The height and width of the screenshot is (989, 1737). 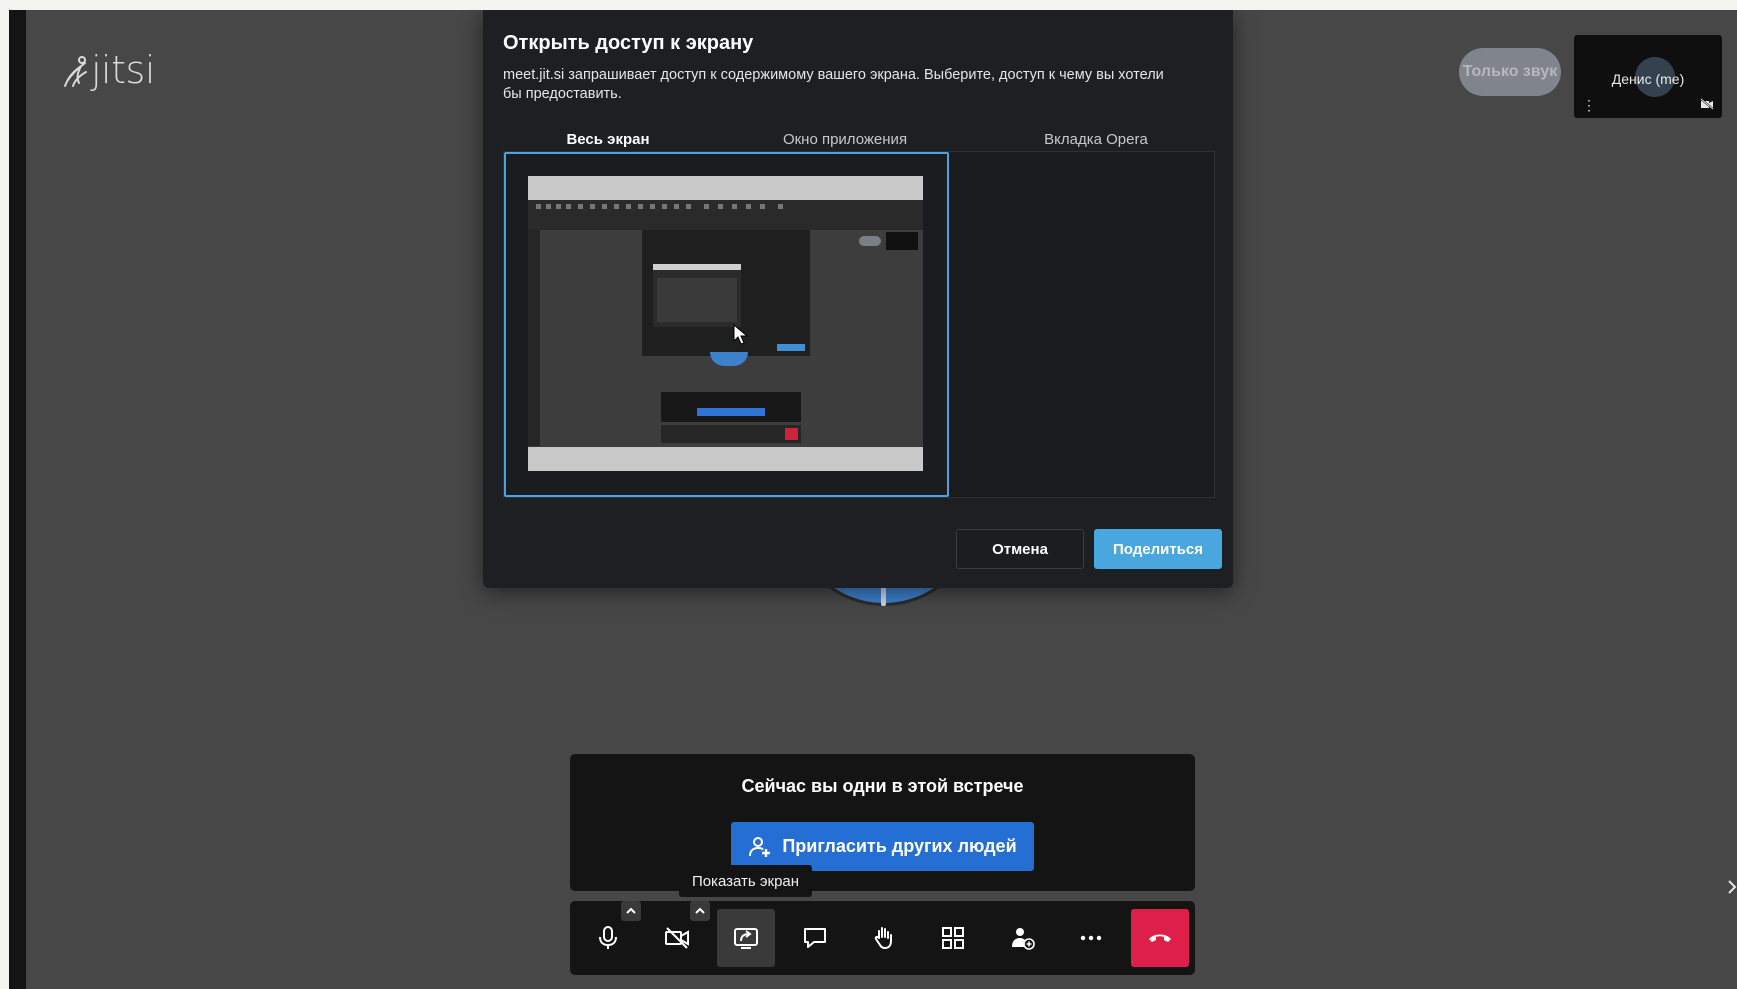 I want to click on chat-icon, so click(x=815, y=938).